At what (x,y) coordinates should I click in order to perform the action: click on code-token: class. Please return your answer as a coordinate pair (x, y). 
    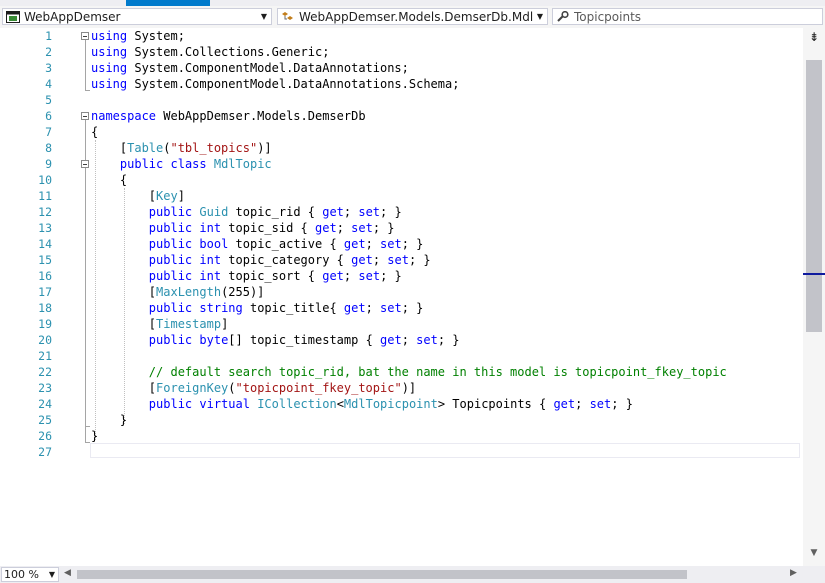
    Looking at the image, I should click on (188, 164).